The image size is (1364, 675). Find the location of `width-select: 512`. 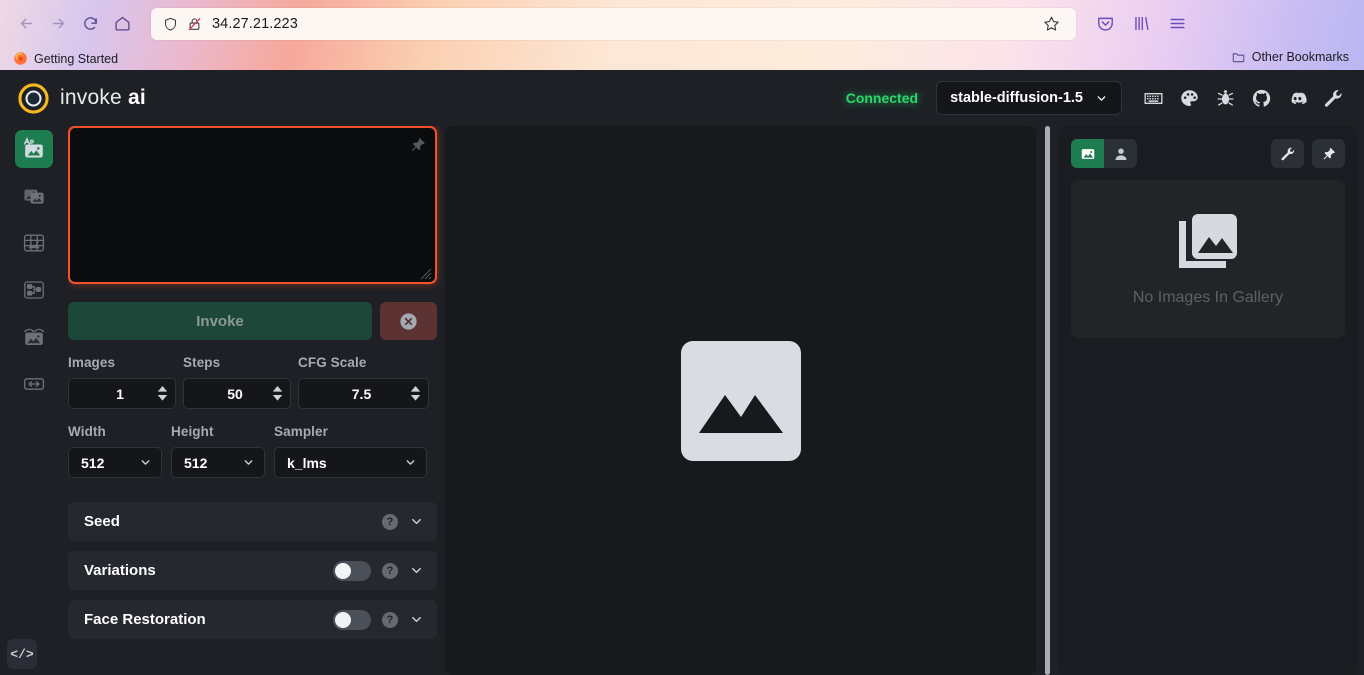

width-select: 512 is located at coordinates (115, 462).